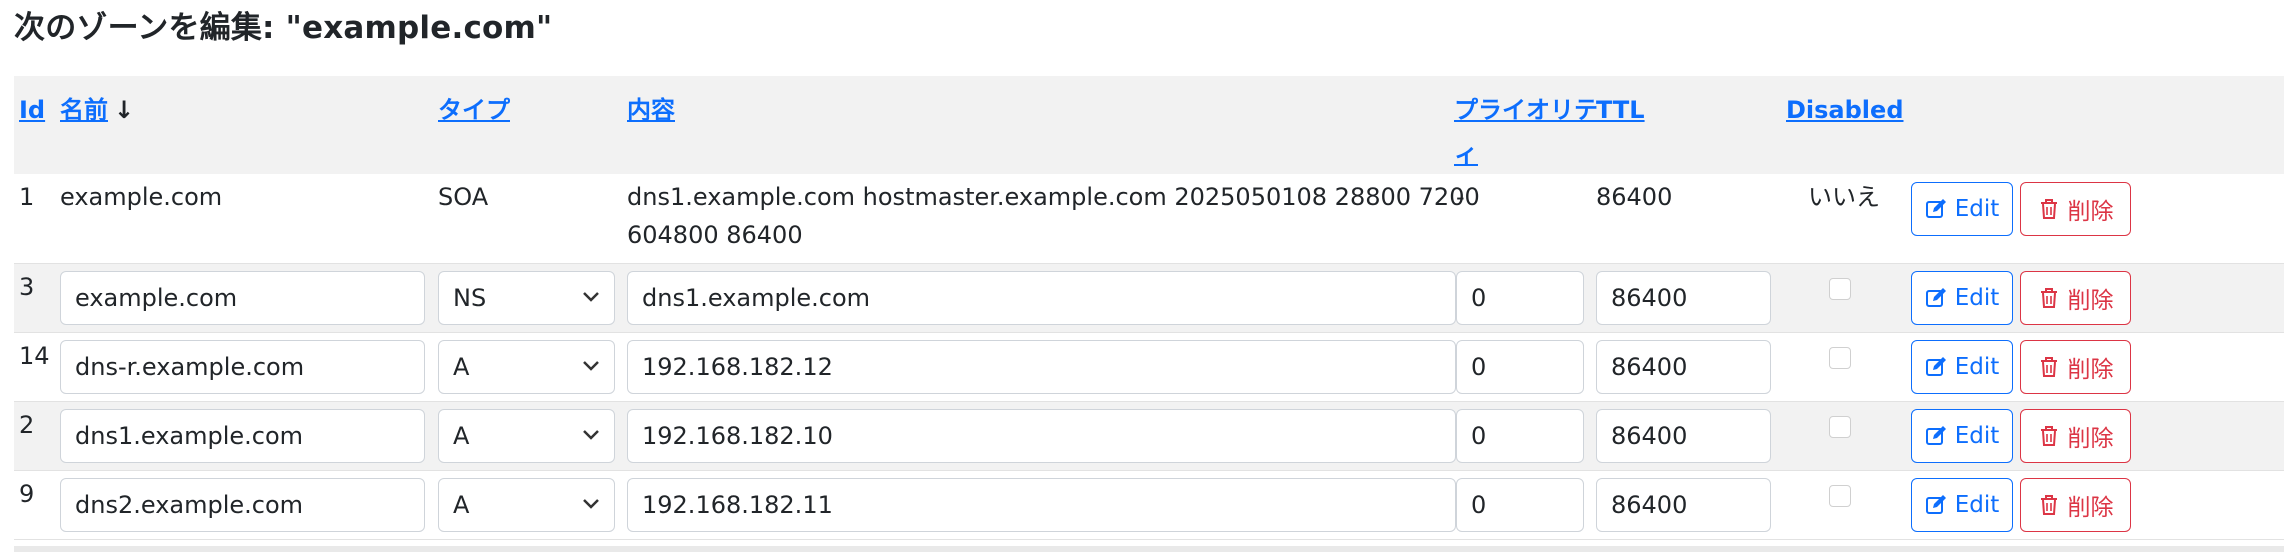 The image size is (2284, 552). I want to click on header-priority-line2: ィ, so click(1526, 154).